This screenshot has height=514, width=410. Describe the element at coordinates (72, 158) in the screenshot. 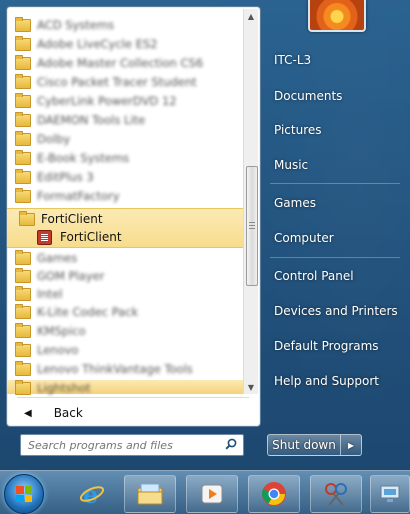

I see `list-item: E-Book Systems` at that location.